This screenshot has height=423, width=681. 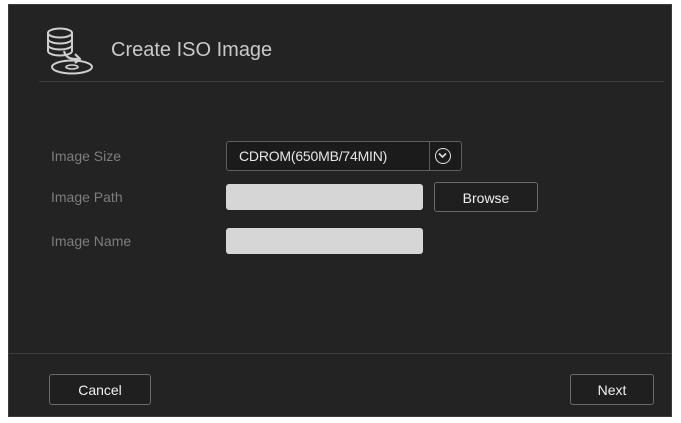 I want to click on image-size-label: Image Size, so click(x=86, y=156).